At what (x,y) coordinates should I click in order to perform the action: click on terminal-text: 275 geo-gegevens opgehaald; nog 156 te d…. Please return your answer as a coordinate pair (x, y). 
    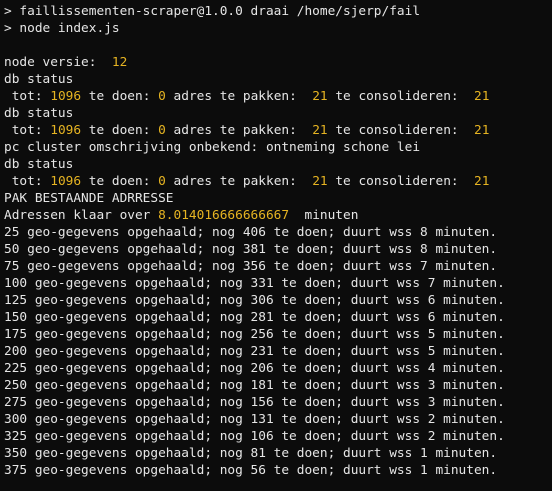
    Looking at the image, I should click on (254, 402).